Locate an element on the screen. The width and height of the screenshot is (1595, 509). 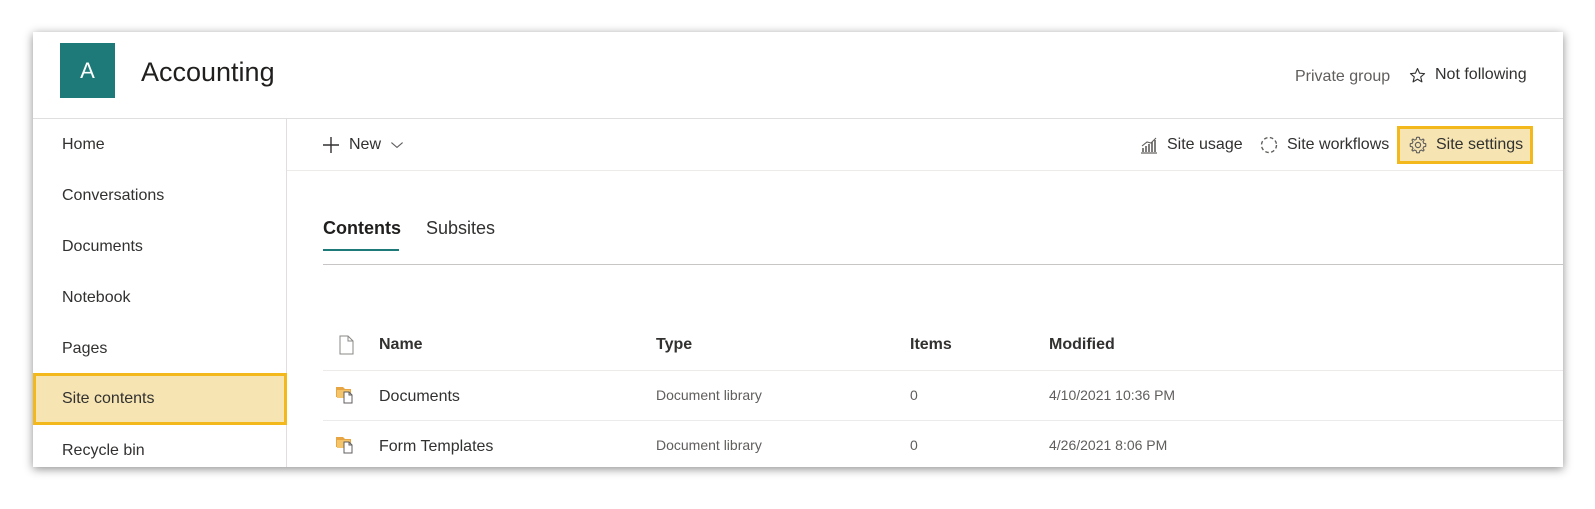
nav-item-label: Recycle bin is located at coordinates (103, 450).